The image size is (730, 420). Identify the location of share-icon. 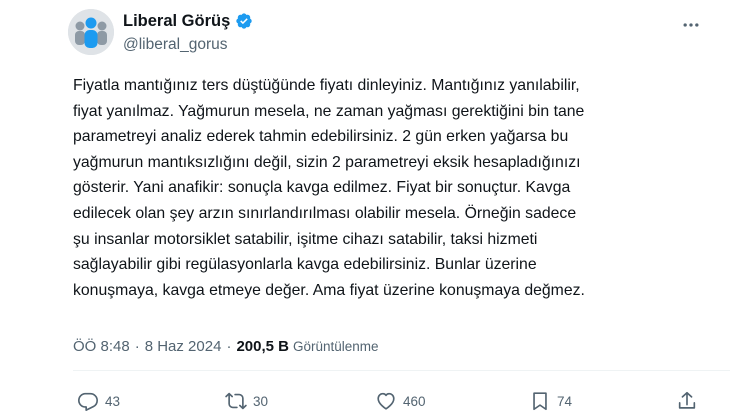
(687, 401).